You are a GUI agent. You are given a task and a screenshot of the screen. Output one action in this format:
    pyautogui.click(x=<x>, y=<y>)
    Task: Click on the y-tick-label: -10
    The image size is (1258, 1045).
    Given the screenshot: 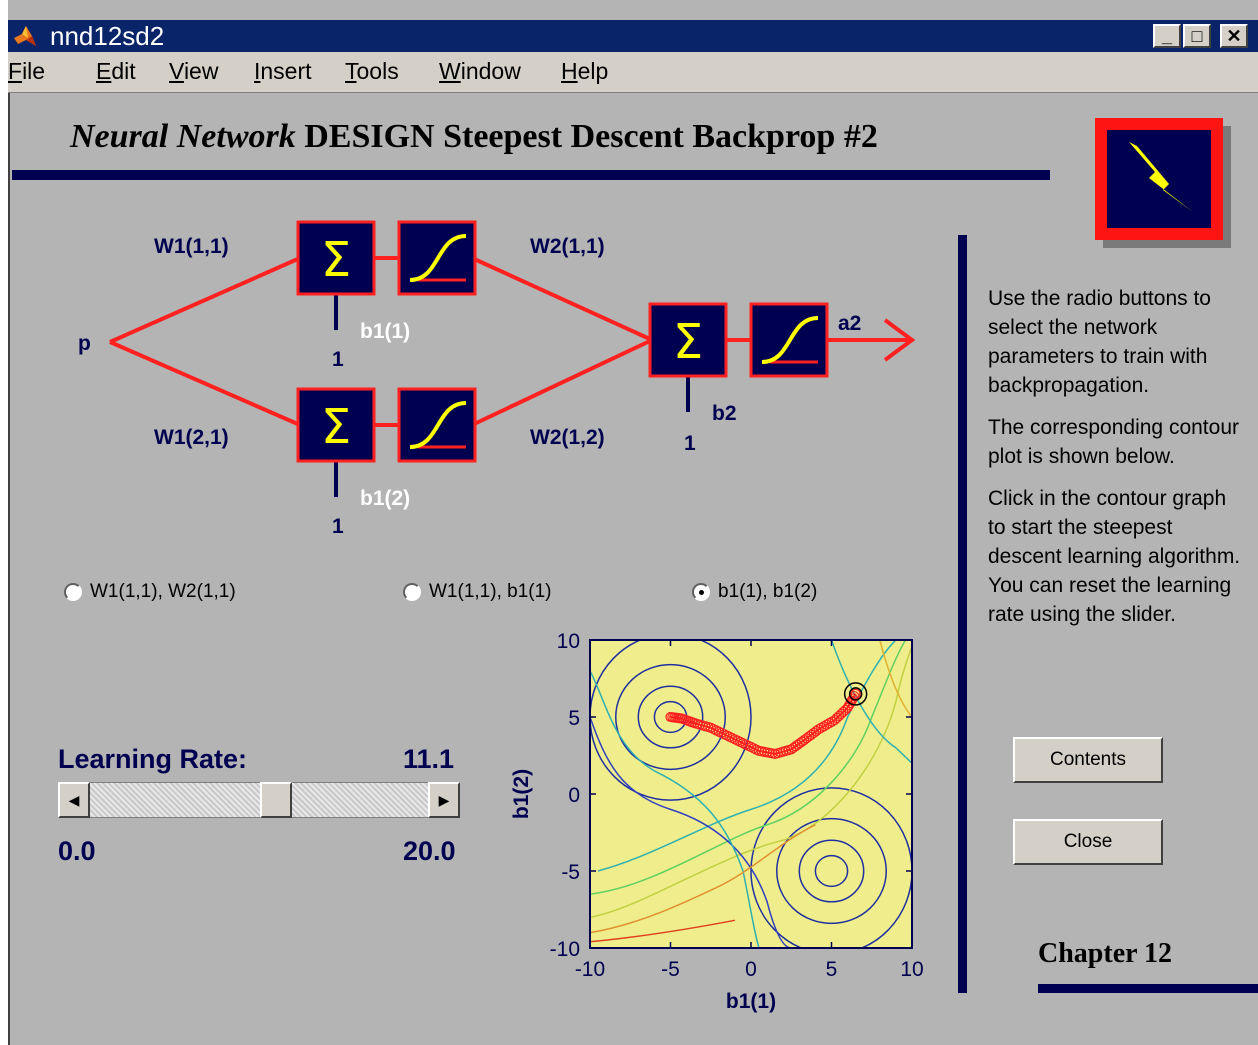 What is the action you would take?
    pyautogui.click(x=565, y=949)
    